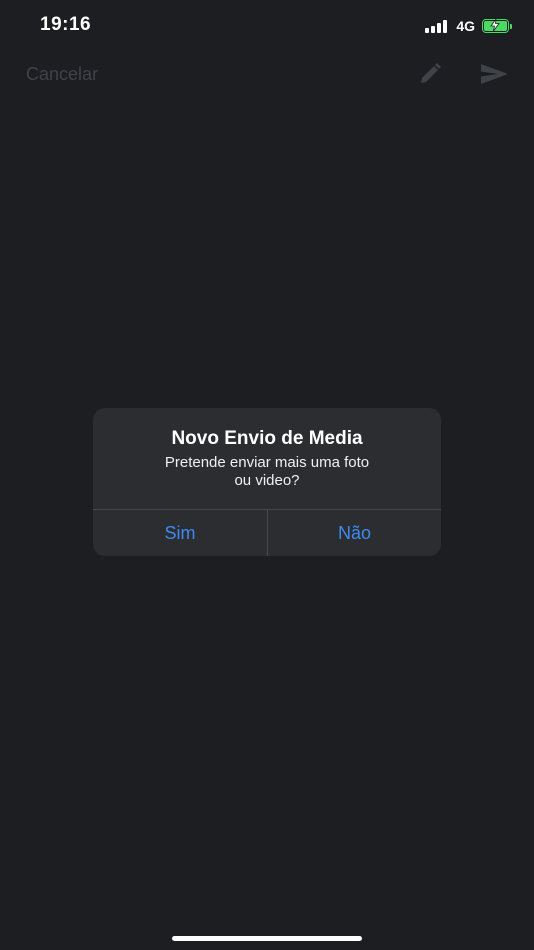 The image size is (534, 950). What do you see at coordinates (267, 462) in the screenshot?
I see `dialog-message-line1: Pretende enviar mais uma foto` at bounding box center [267, 462].